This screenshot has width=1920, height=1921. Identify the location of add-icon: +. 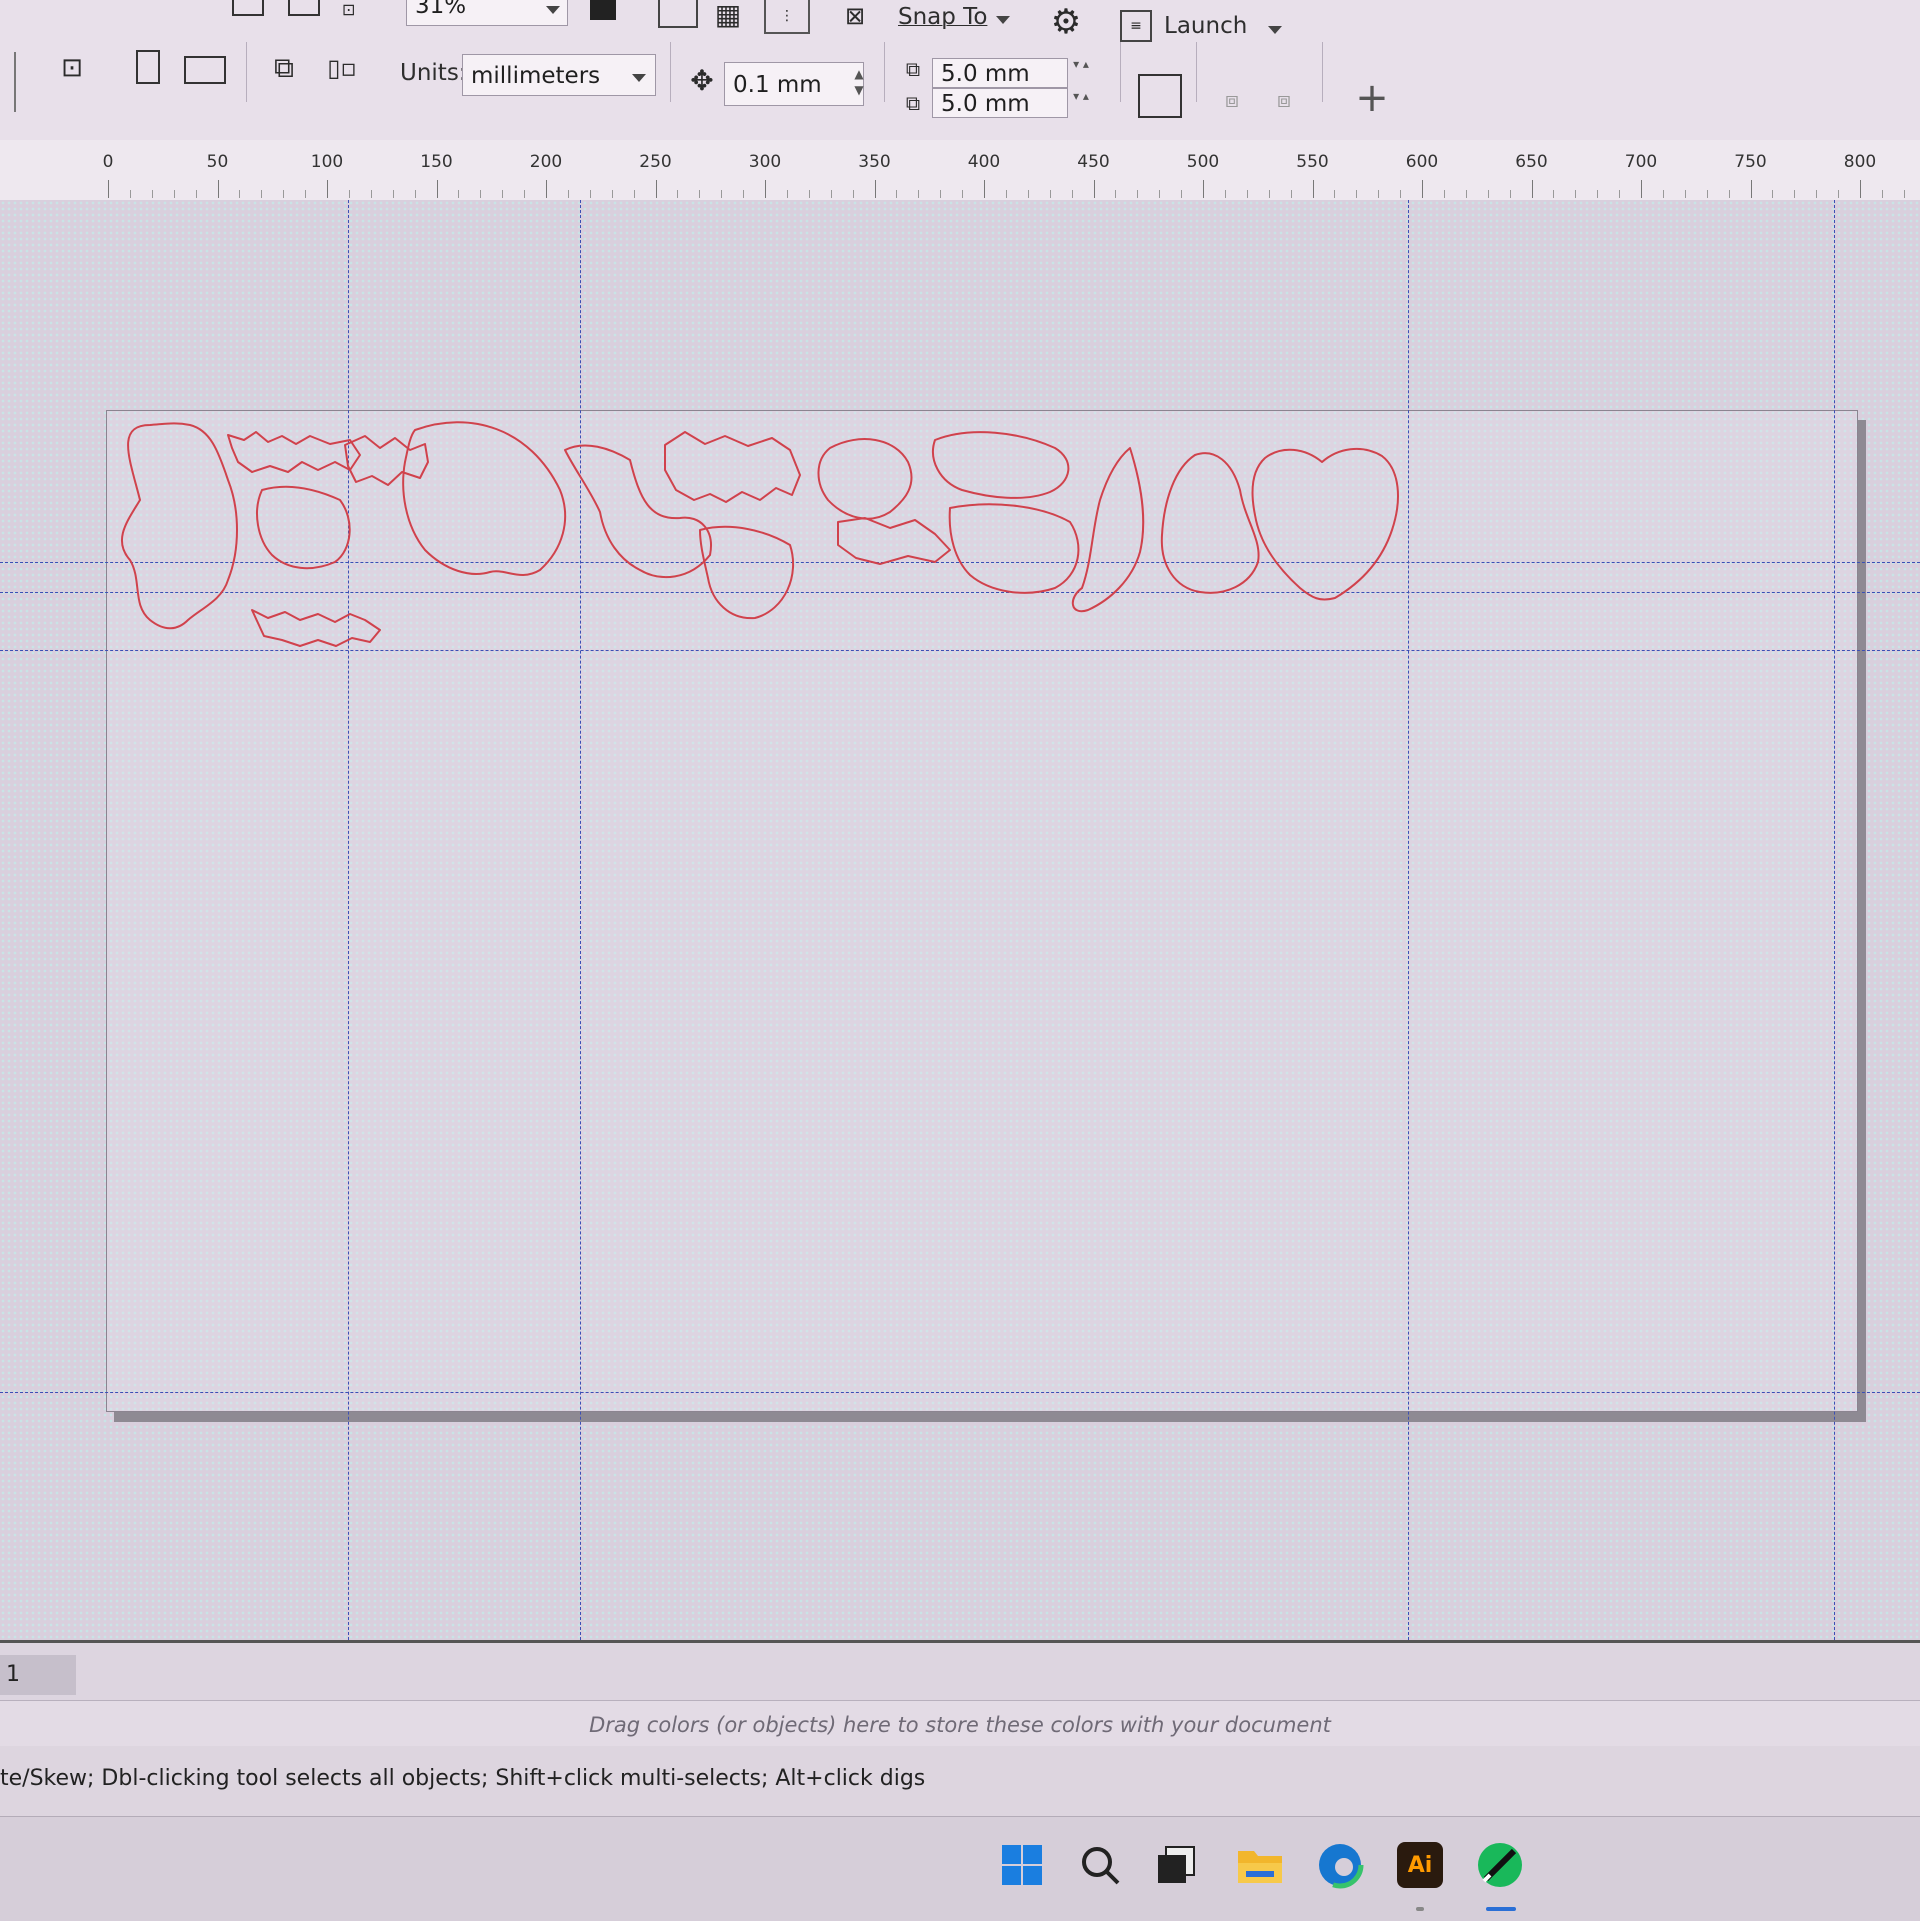
(1372, 98).